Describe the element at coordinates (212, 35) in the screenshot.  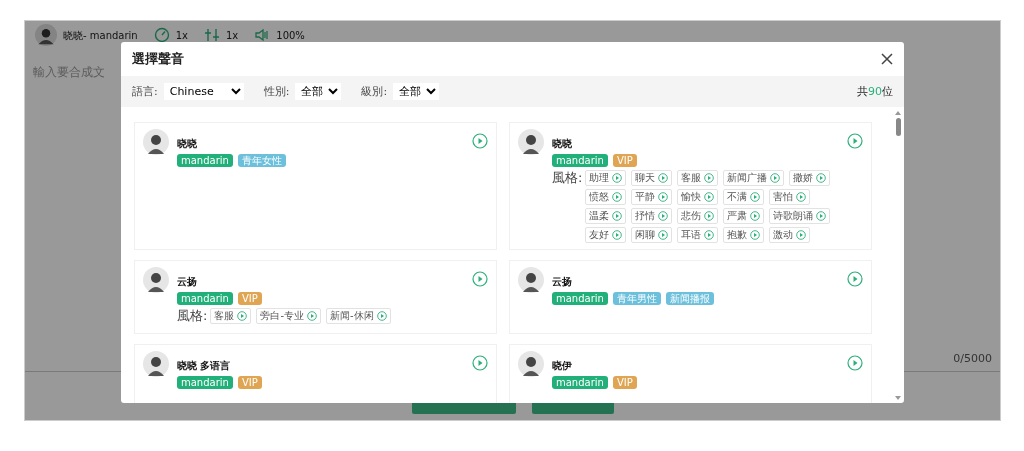
I see `pitch-icon` at that location.